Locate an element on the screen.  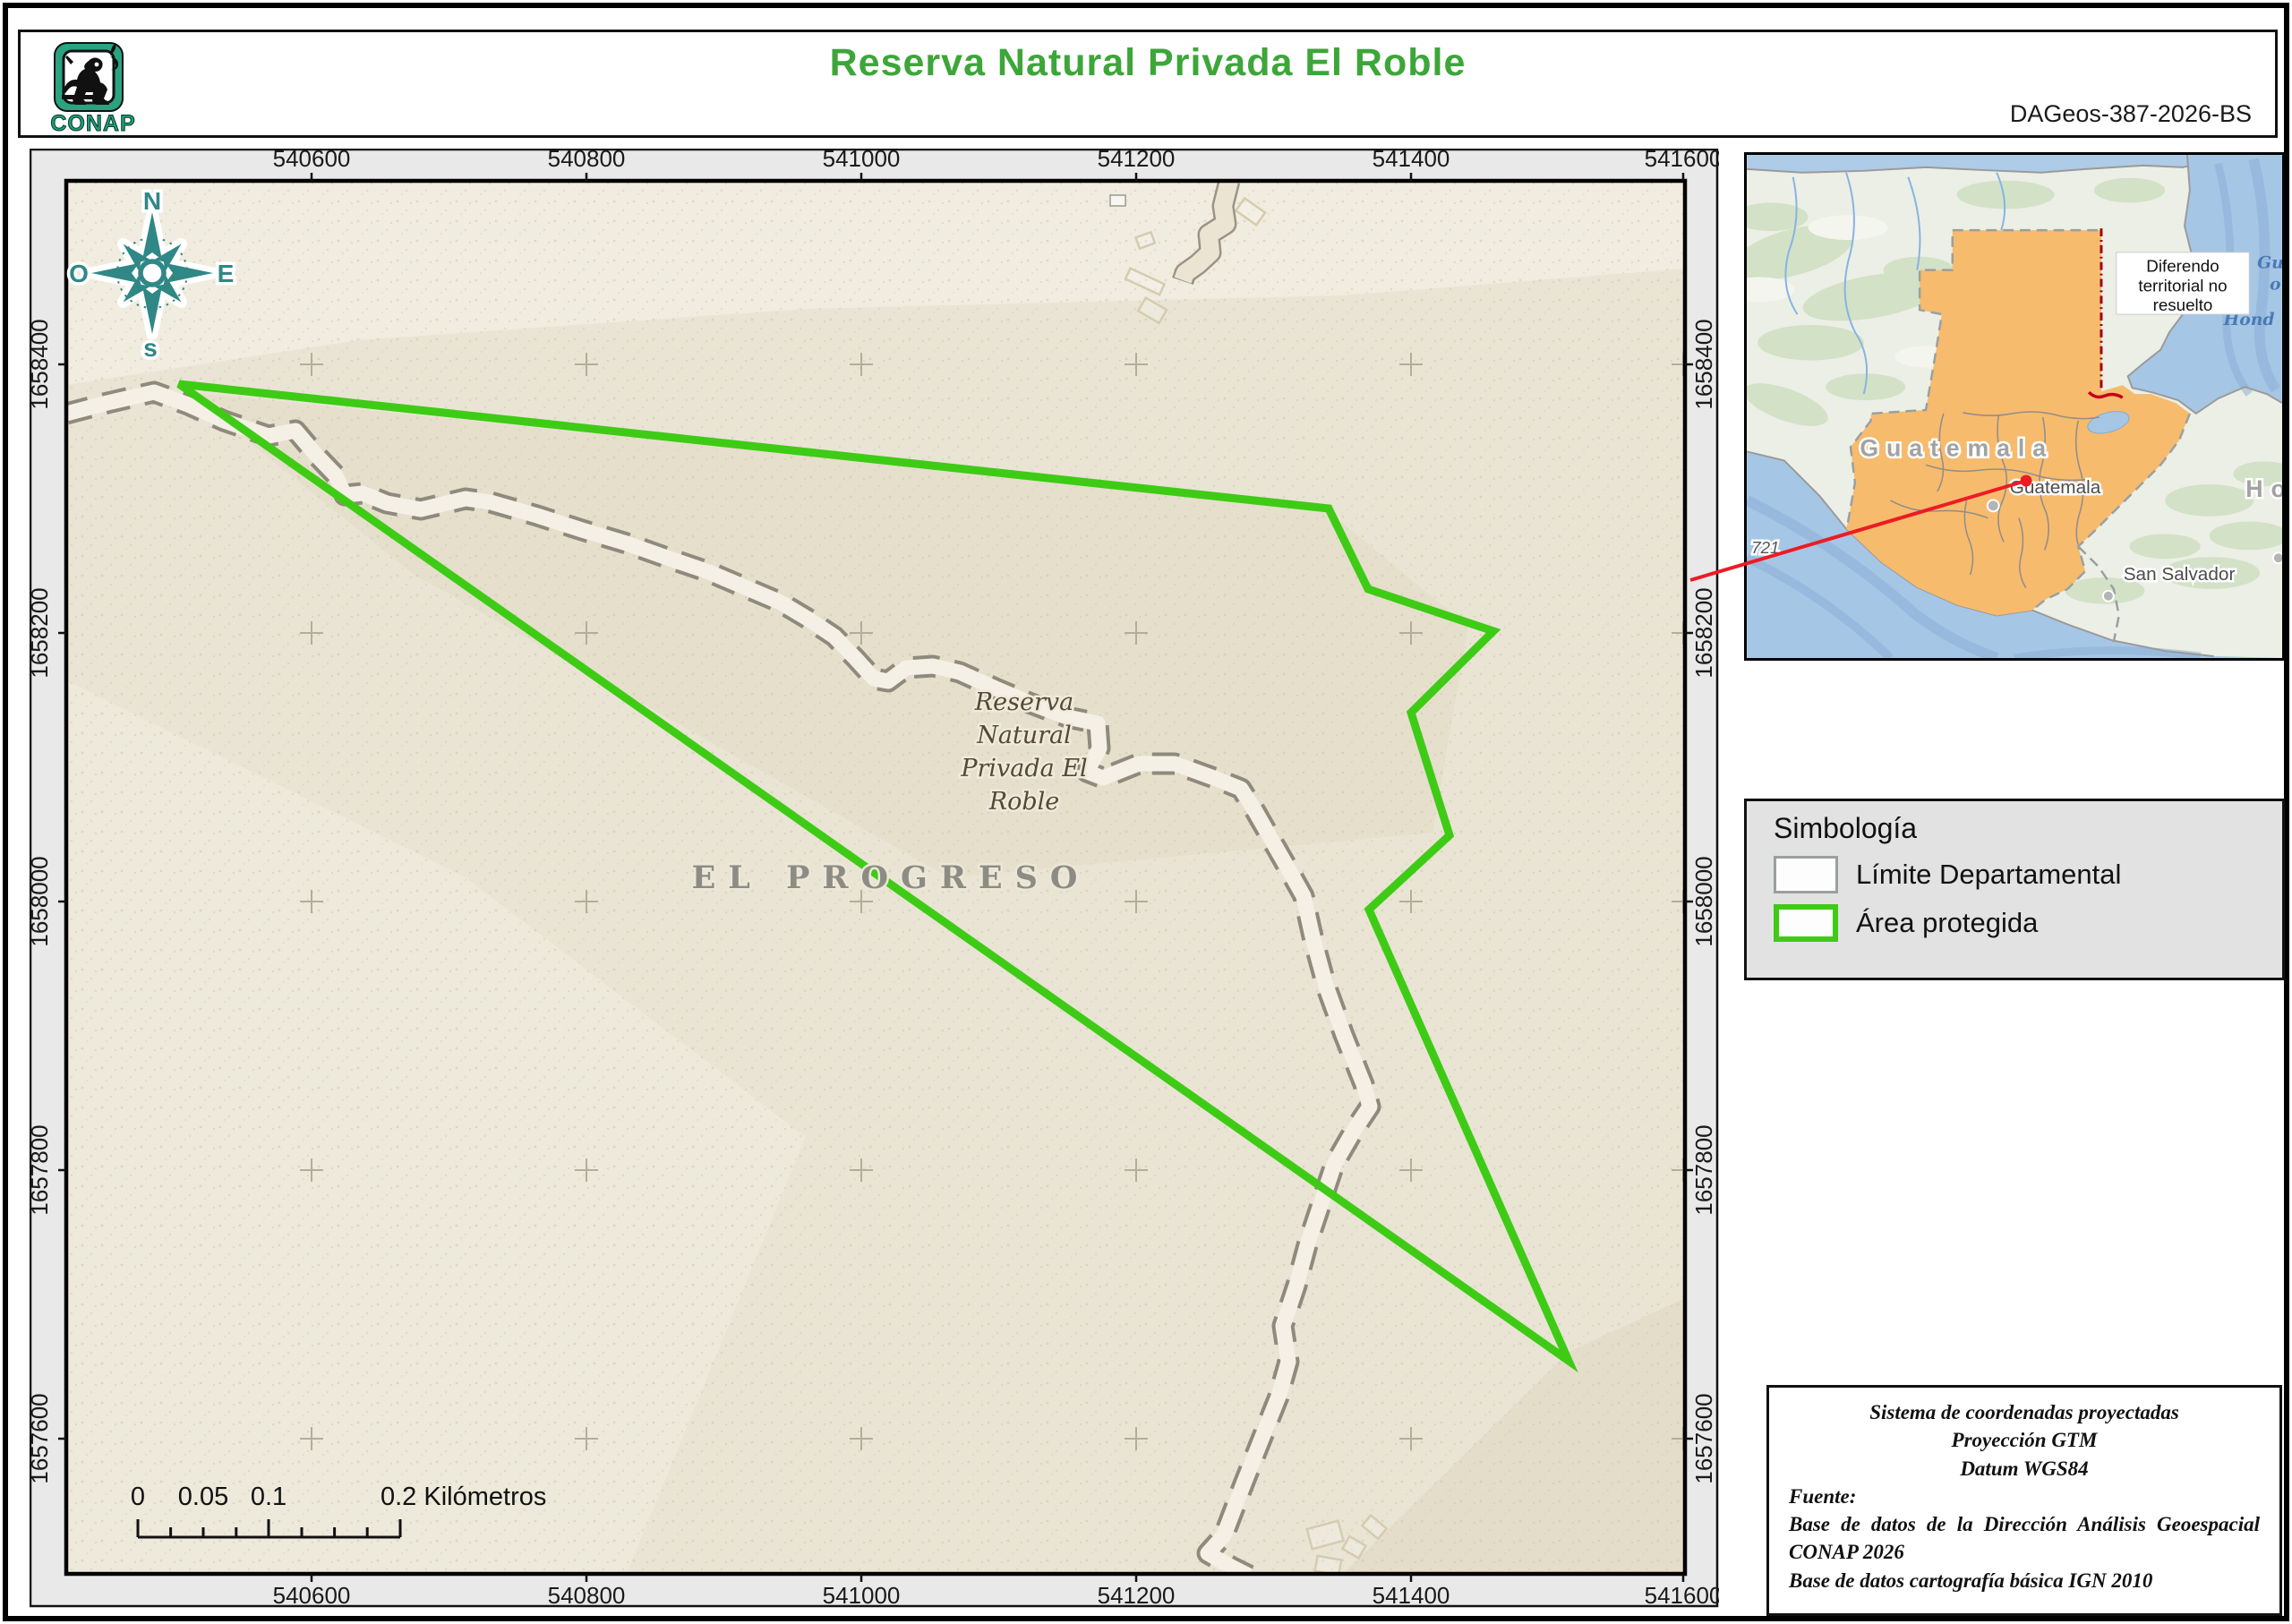
grid-label-bottom: 541000 is located at coordinates (862, 1595).